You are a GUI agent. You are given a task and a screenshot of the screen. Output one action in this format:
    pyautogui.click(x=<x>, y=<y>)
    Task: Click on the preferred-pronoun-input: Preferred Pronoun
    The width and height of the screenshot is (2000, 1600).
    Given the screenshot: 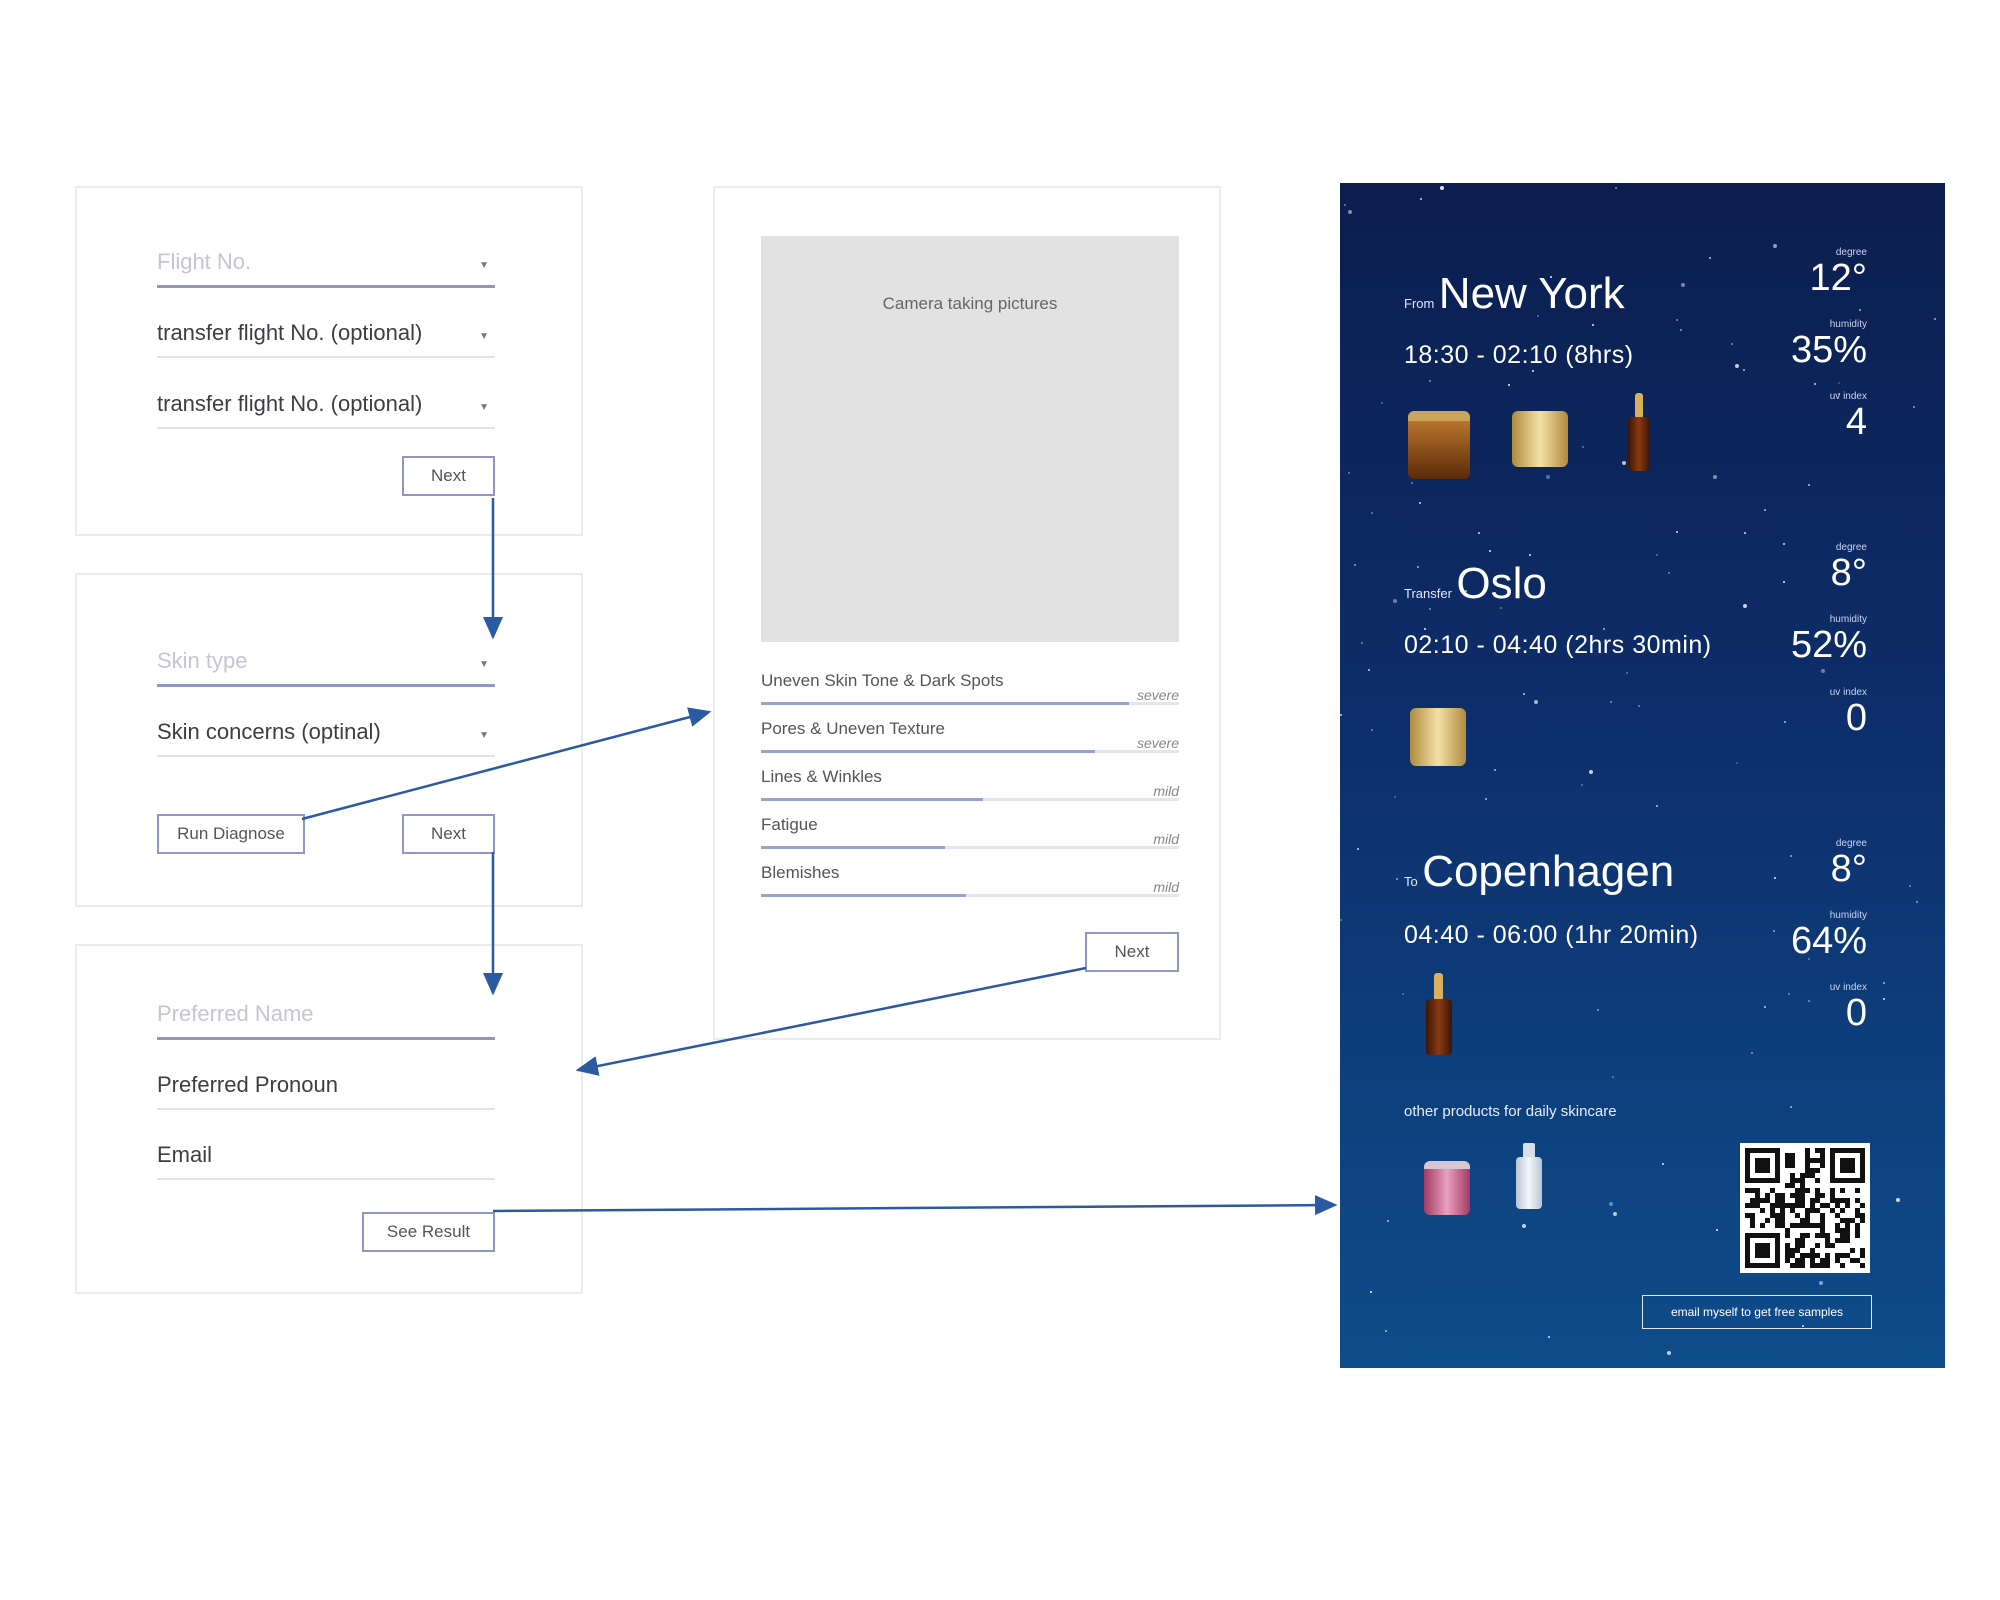 What is the action you would take?
    pyautogui.click(x=326, y=1086)
    